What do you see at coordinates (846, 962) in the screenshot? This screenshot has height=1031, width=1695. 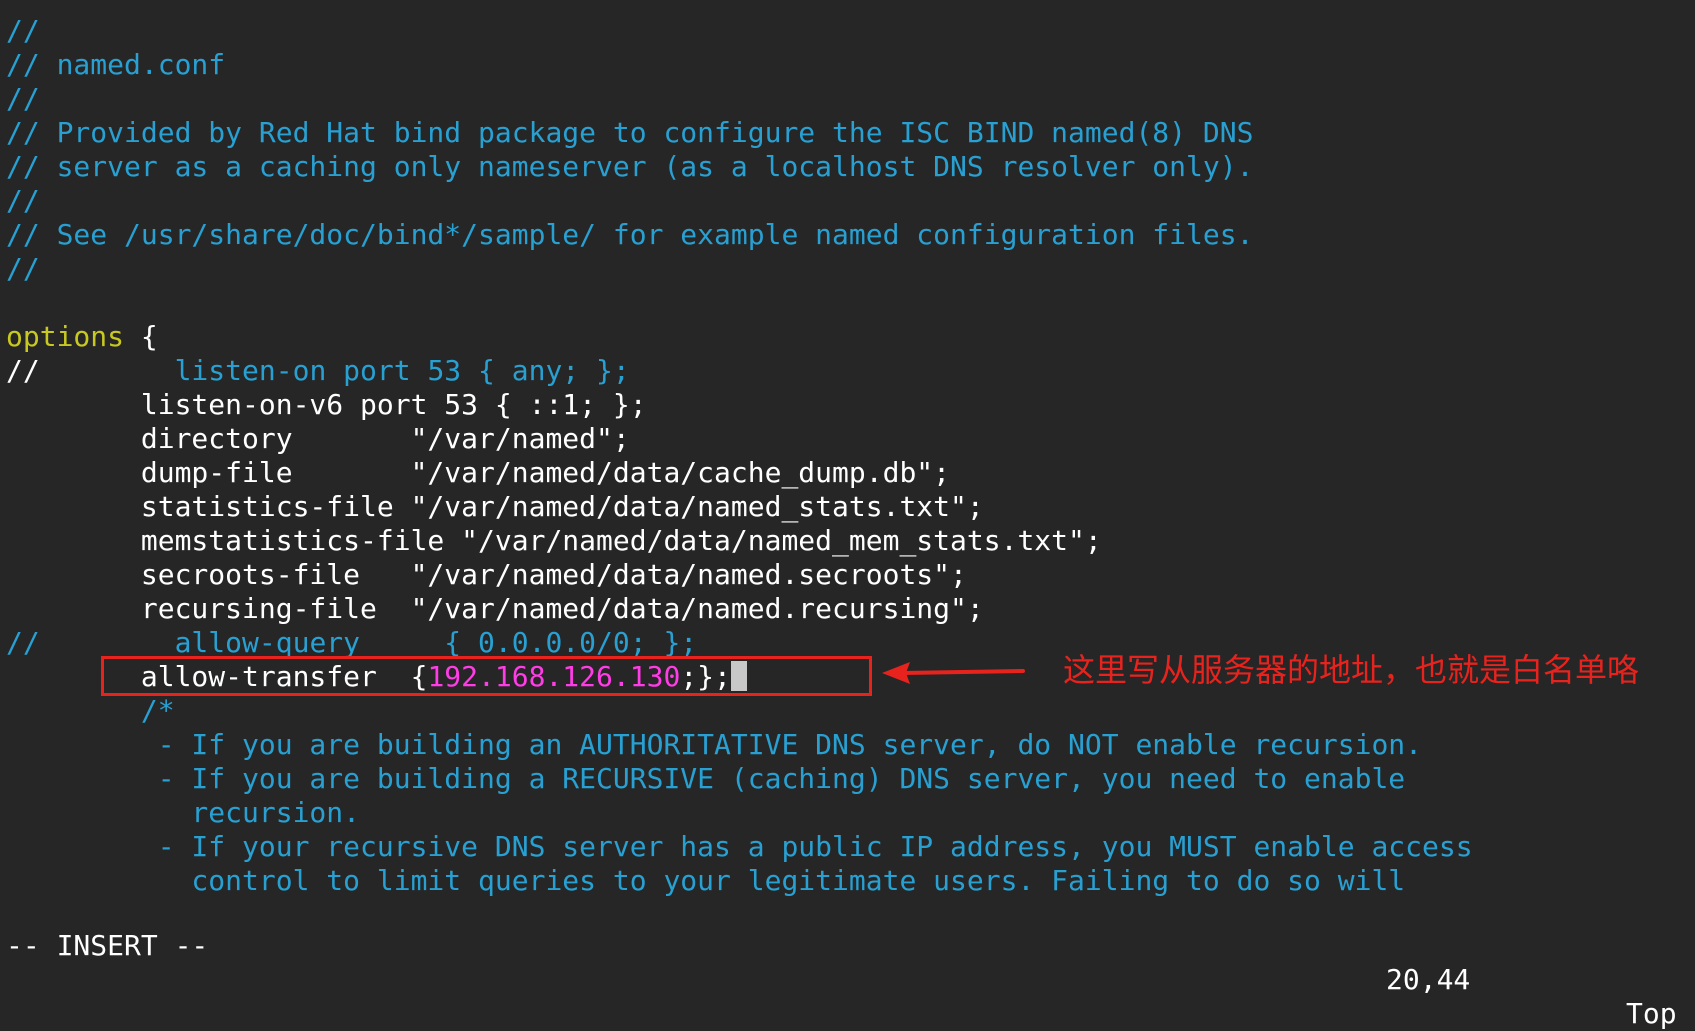 I see `status-bar: -- INSERT -- 20,44 Top` at bounding box center [846, 962].